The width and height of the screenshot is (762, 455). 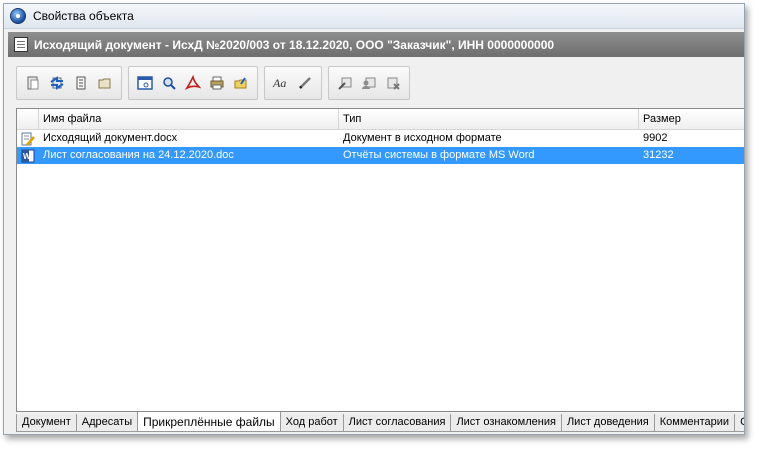 I want to click on svg-text: Aa, so click(x=279, y=83).